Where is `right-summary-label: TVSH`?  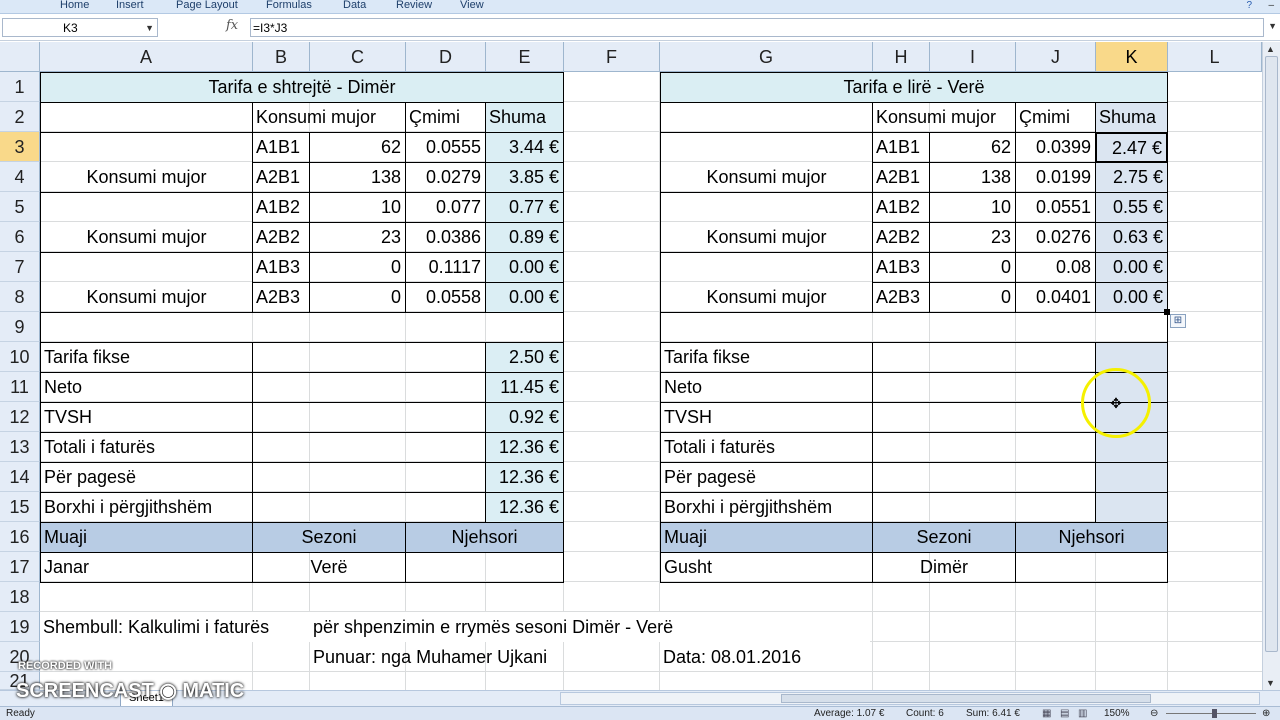
right-summary-label: TVSH is located at coordinates (766, 417).